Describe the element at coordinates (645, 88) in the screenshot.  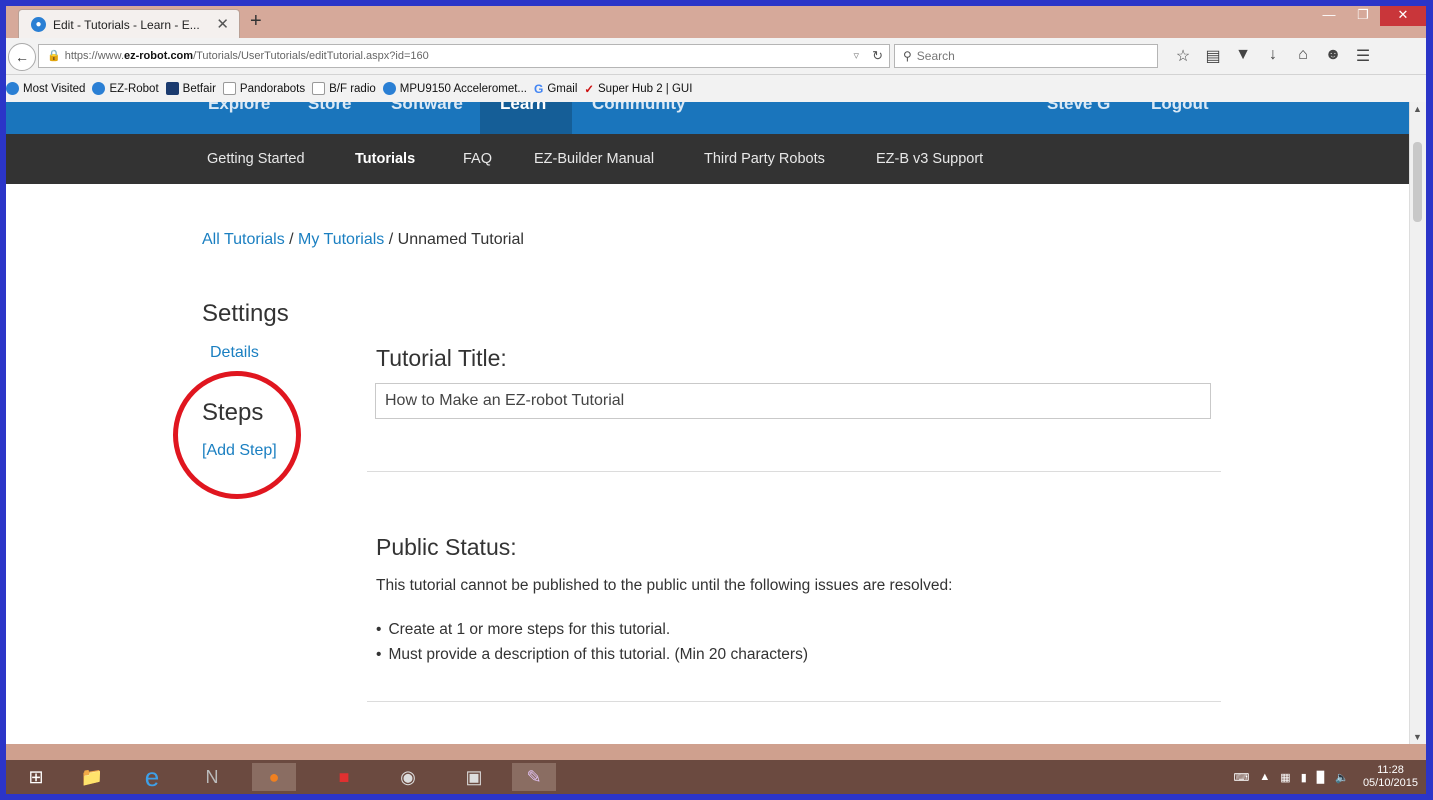
I see `bookmark-label: Super Hub 2 | GUI` at that location.